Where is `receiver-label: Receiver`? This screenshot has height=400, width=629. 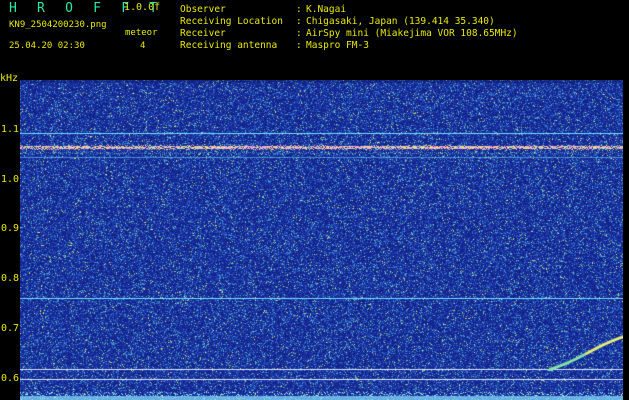 receiver-label: Receiver is located at coordinates (203, 33).